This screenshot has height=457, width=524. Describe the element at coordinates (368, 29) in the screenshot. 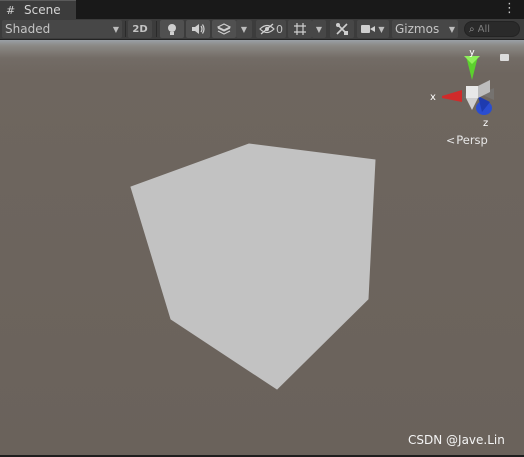

I see `camera-icon` at that location.